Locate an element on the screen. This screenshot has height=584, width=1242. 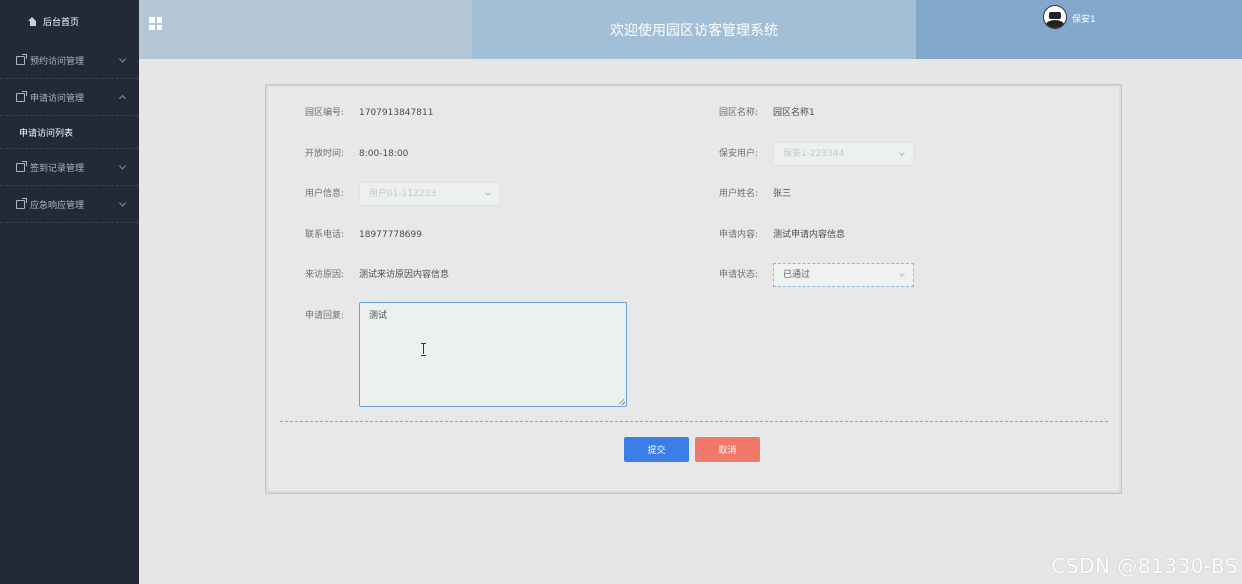
apply-content-value: 测试申请内容信息 is located at coordinates (809, 235).